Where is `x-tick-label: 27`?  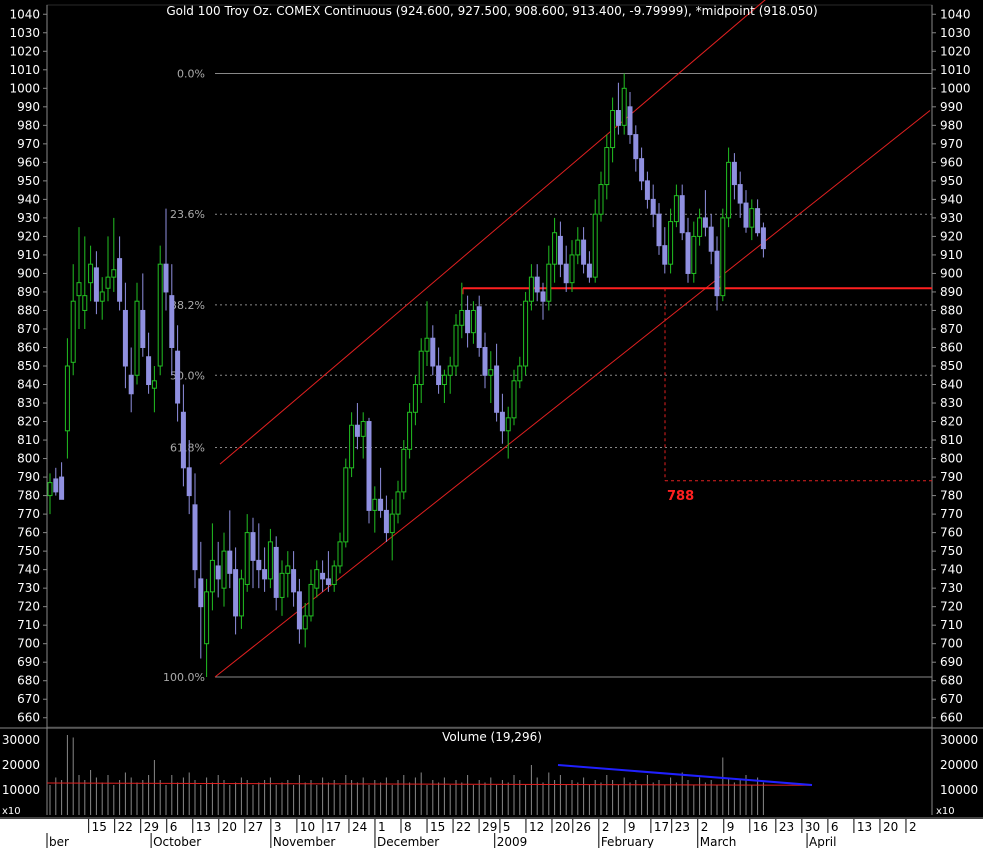 x-tick-label: 27 is located at coordinates (255, 827).